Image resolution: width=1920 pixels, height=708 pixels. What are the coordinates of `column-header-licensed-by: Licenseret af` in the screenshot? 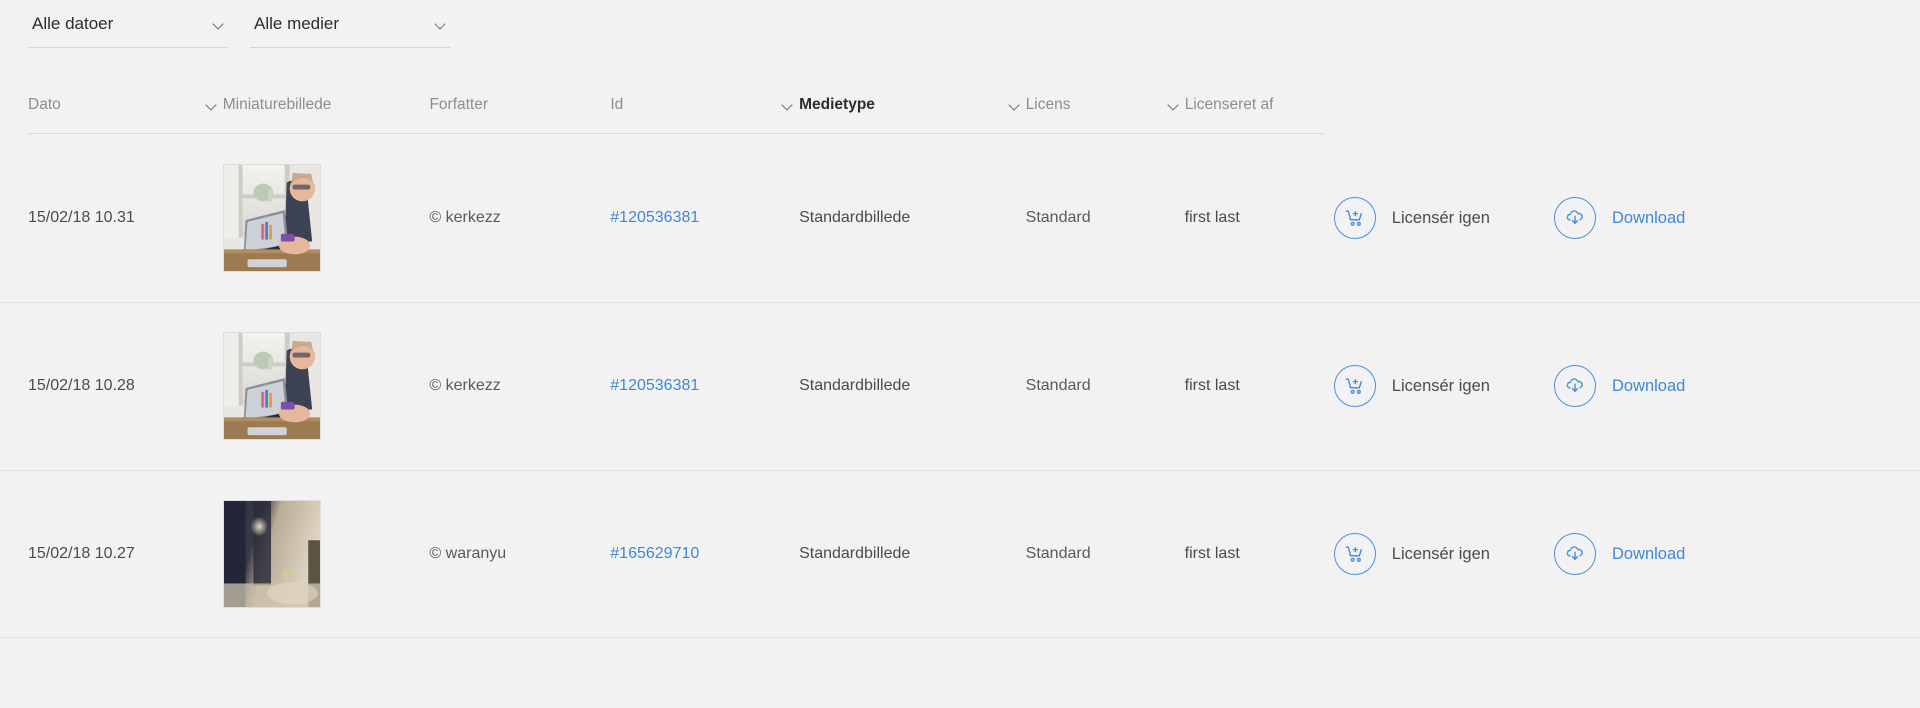 It's located at (1254, 110).